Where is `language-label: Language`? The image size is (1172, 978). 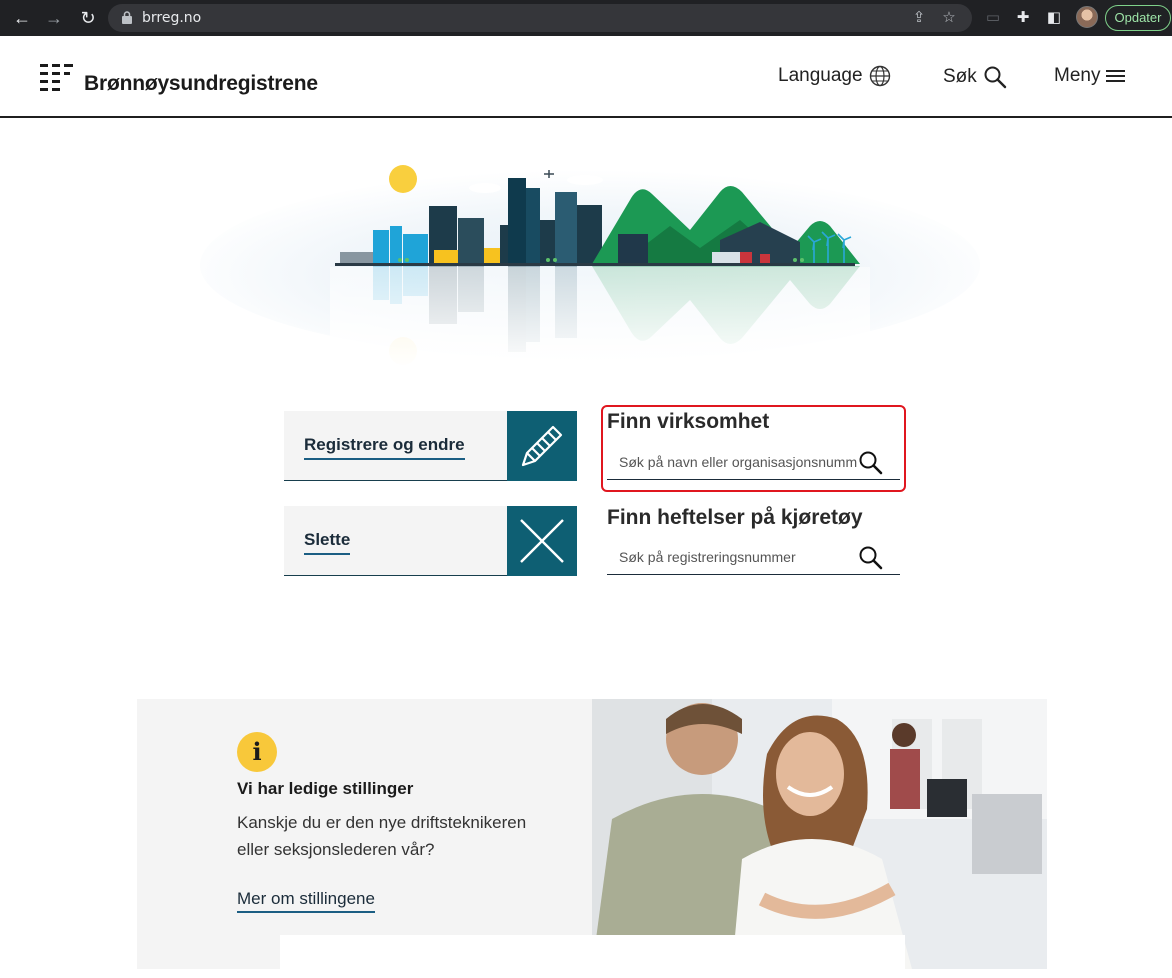
language-label: Language is located at coordinates (820, 75).